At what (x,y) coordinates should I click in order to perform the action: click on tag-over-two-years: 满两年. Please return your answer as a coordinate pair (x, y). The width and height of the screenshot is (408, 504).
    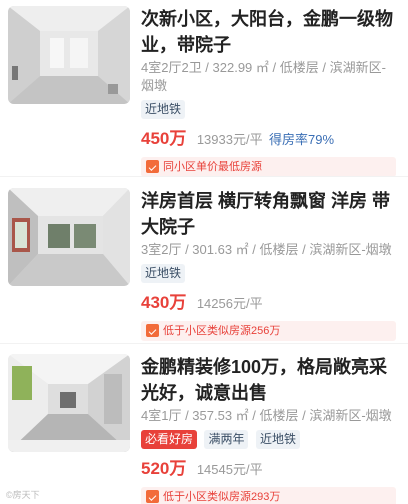
    Looking at the image, I should click on (226, 439).